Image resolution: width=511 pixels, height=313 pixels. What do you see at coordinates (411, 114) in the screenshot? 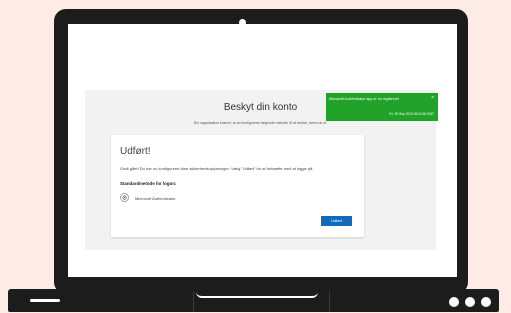
I see `toast-timestamp: Fri, 29 Sep 2023 06:02:38 GMT` at bounding box center [411, 114].